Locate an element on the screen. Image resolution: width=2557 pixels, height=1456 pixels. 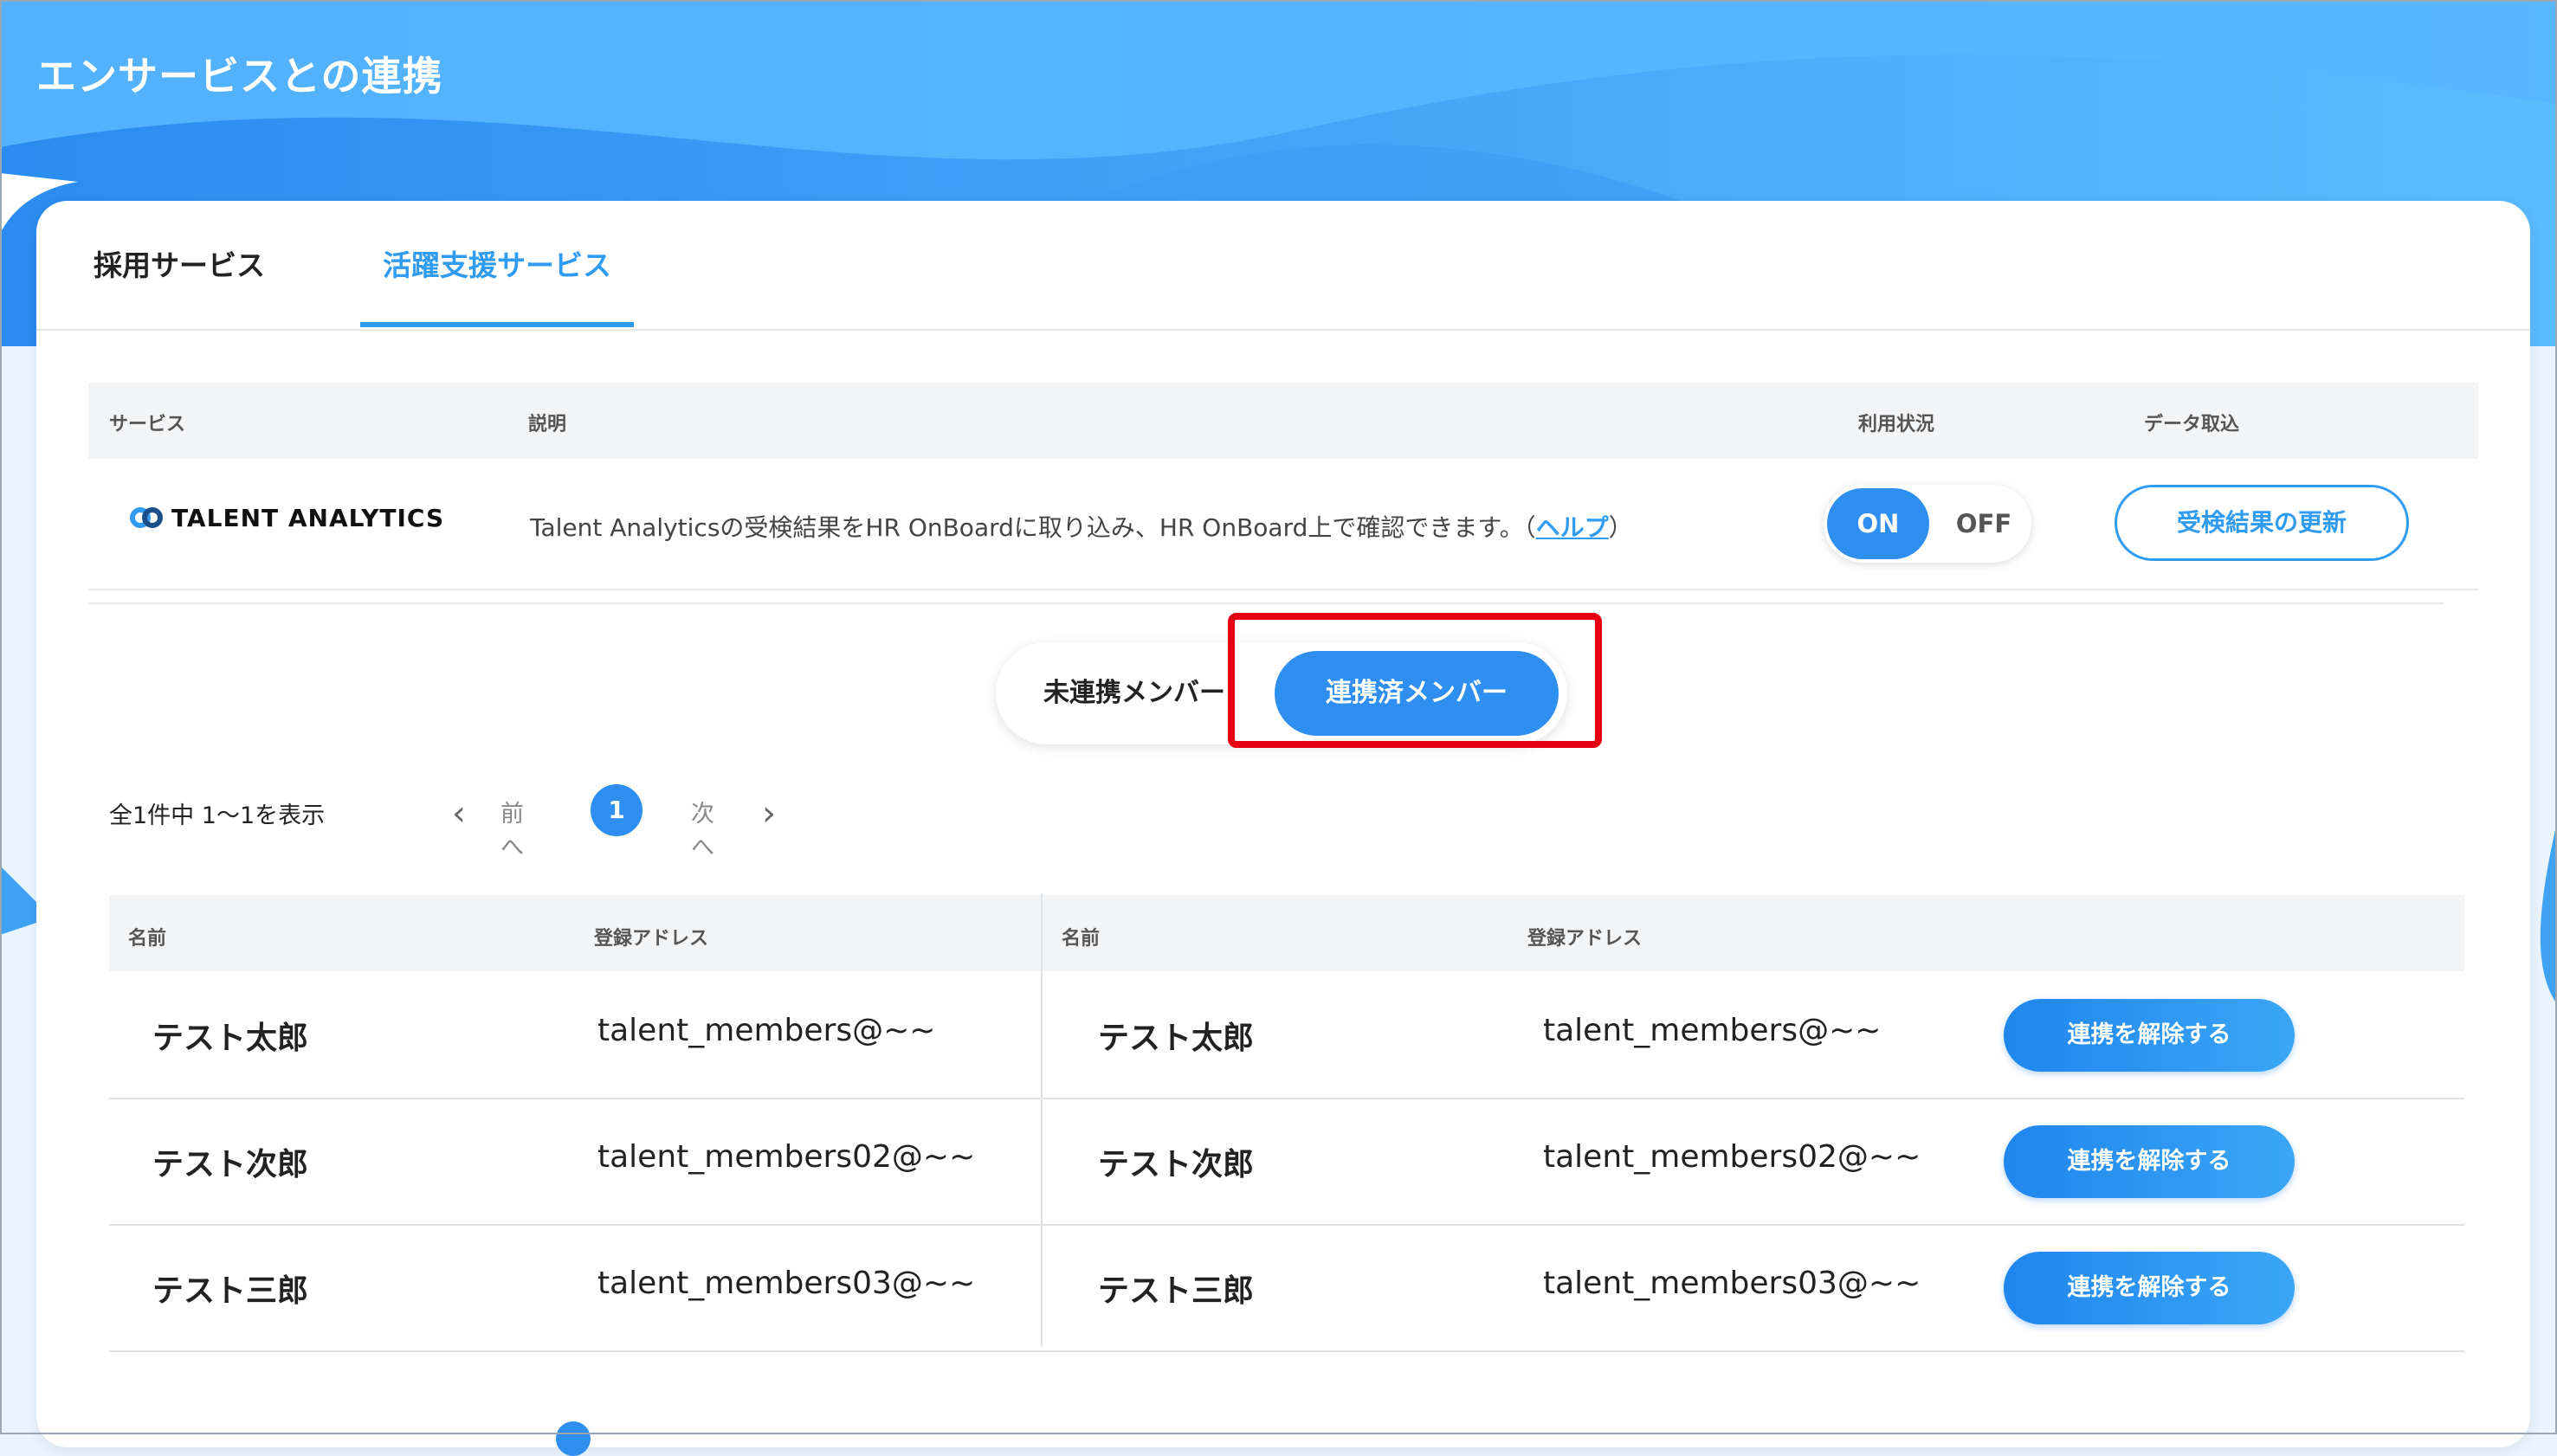
member-name-left: テスト太郎 is located at coordinates (230, 1038).